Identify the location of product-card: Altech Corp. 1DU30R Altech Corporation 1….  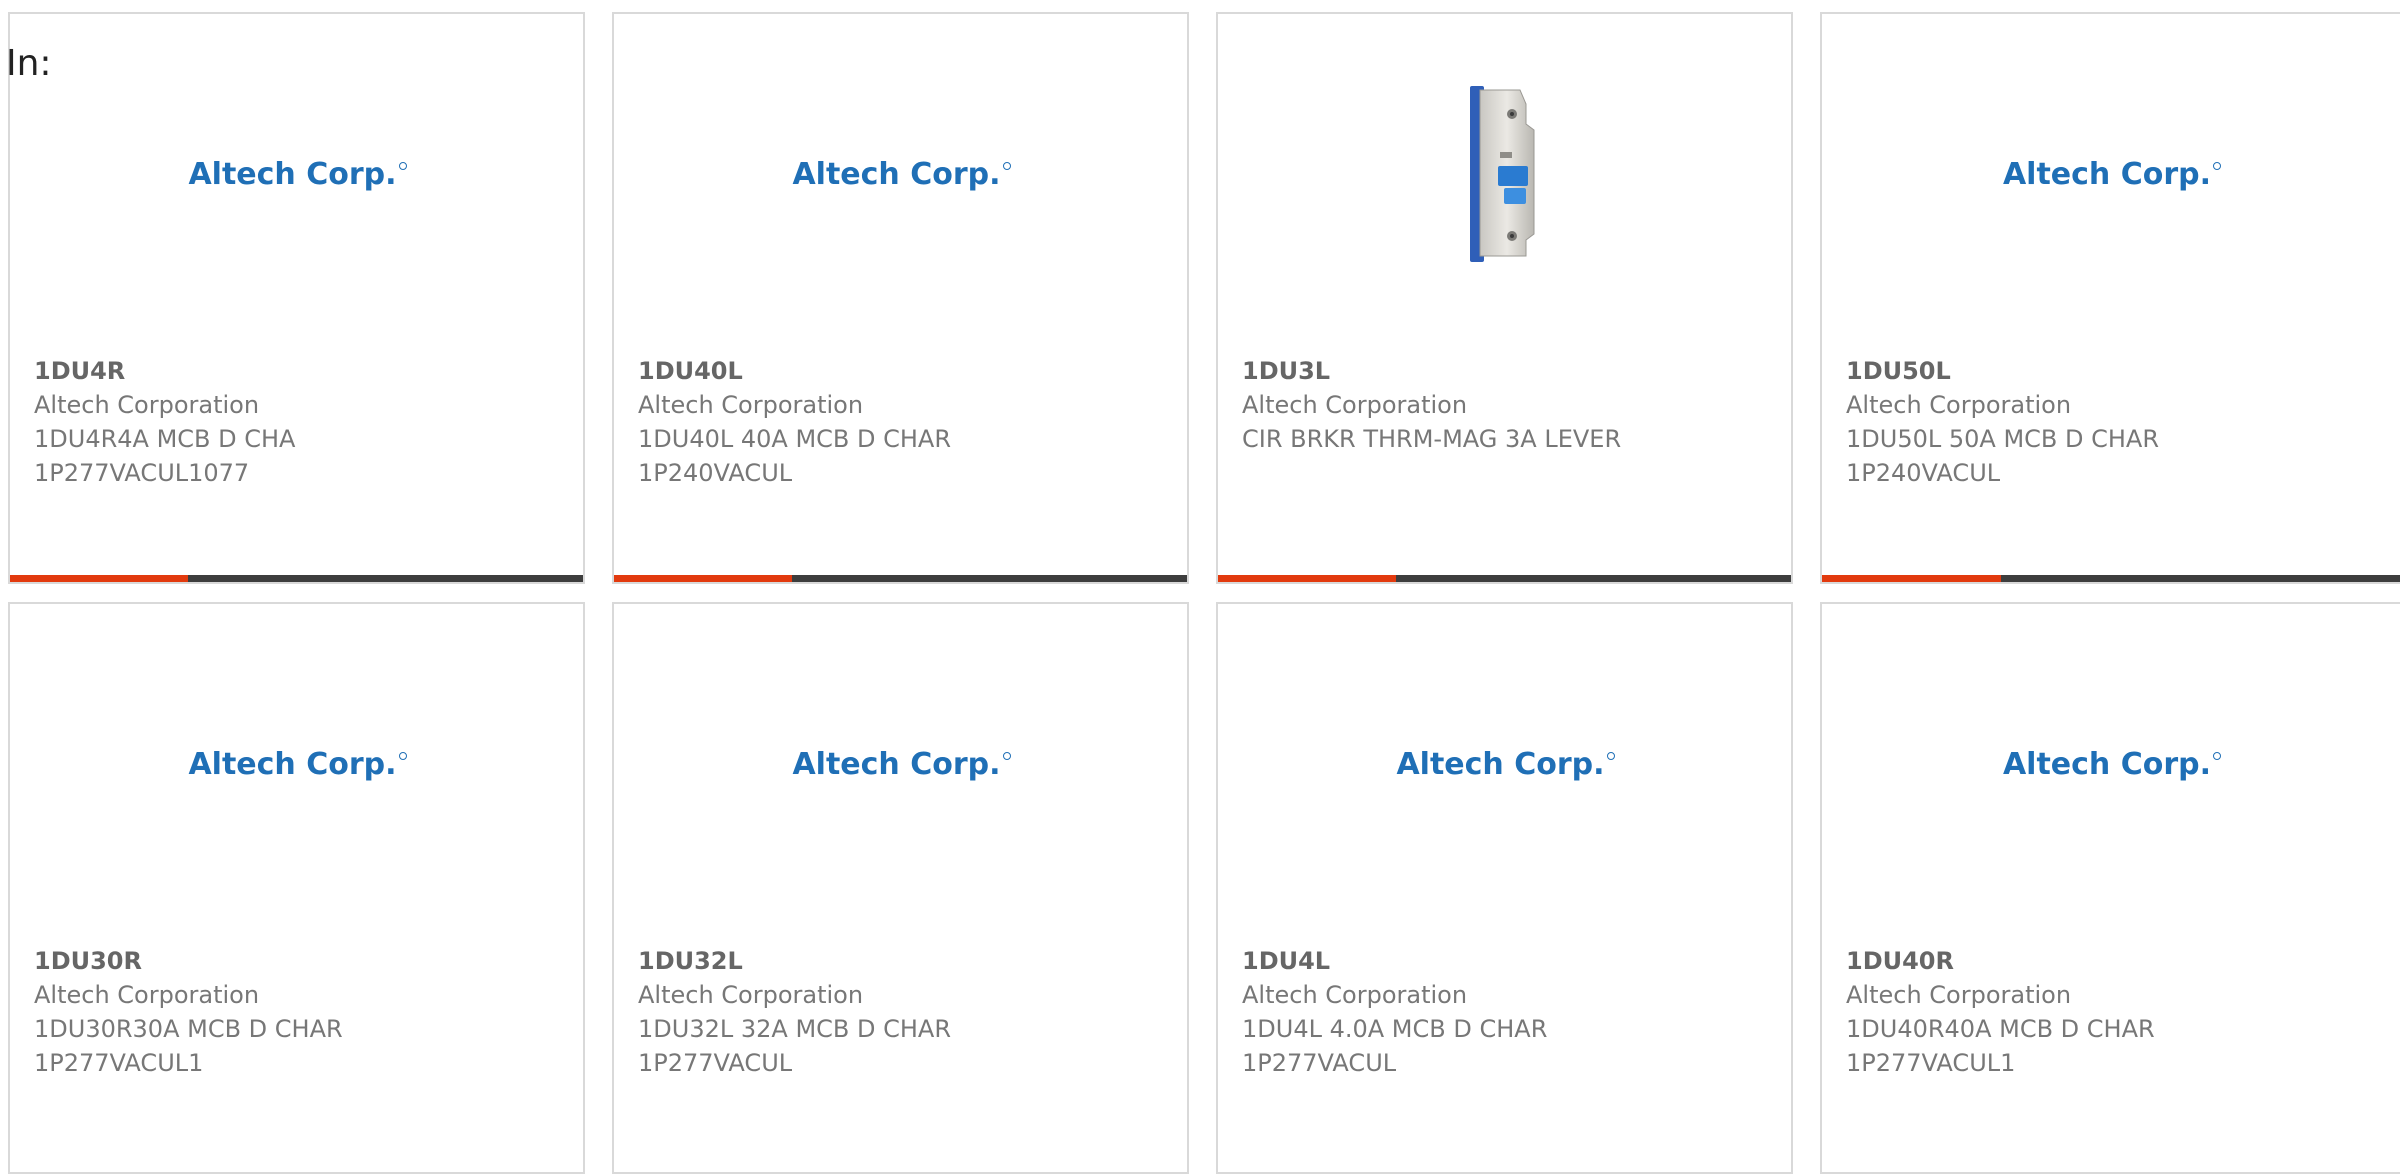
(296, 888).